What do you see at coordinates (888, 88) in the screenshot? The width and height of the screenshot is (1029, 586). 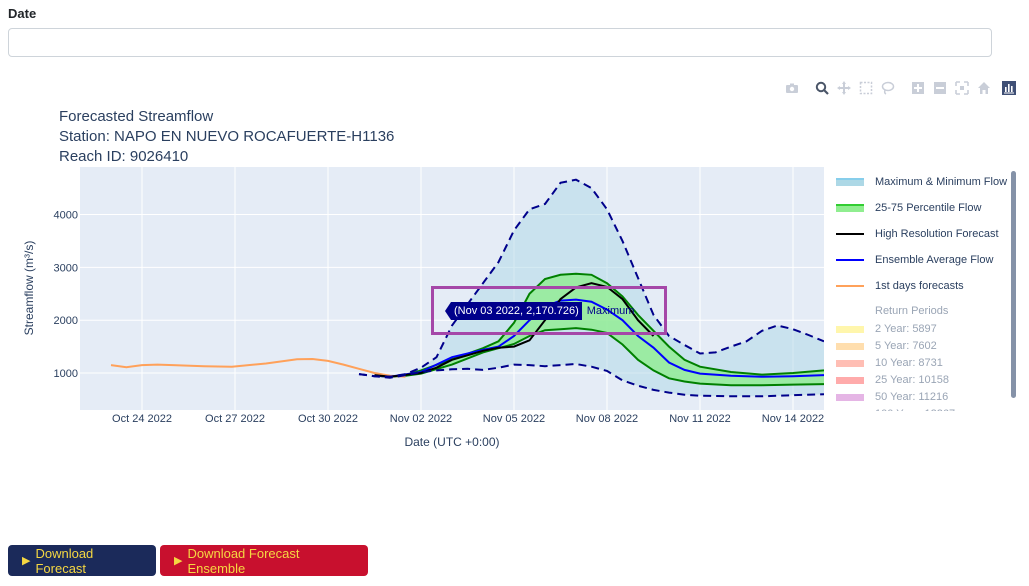 I see `lasso-icon` at bounding box center [888, 88].